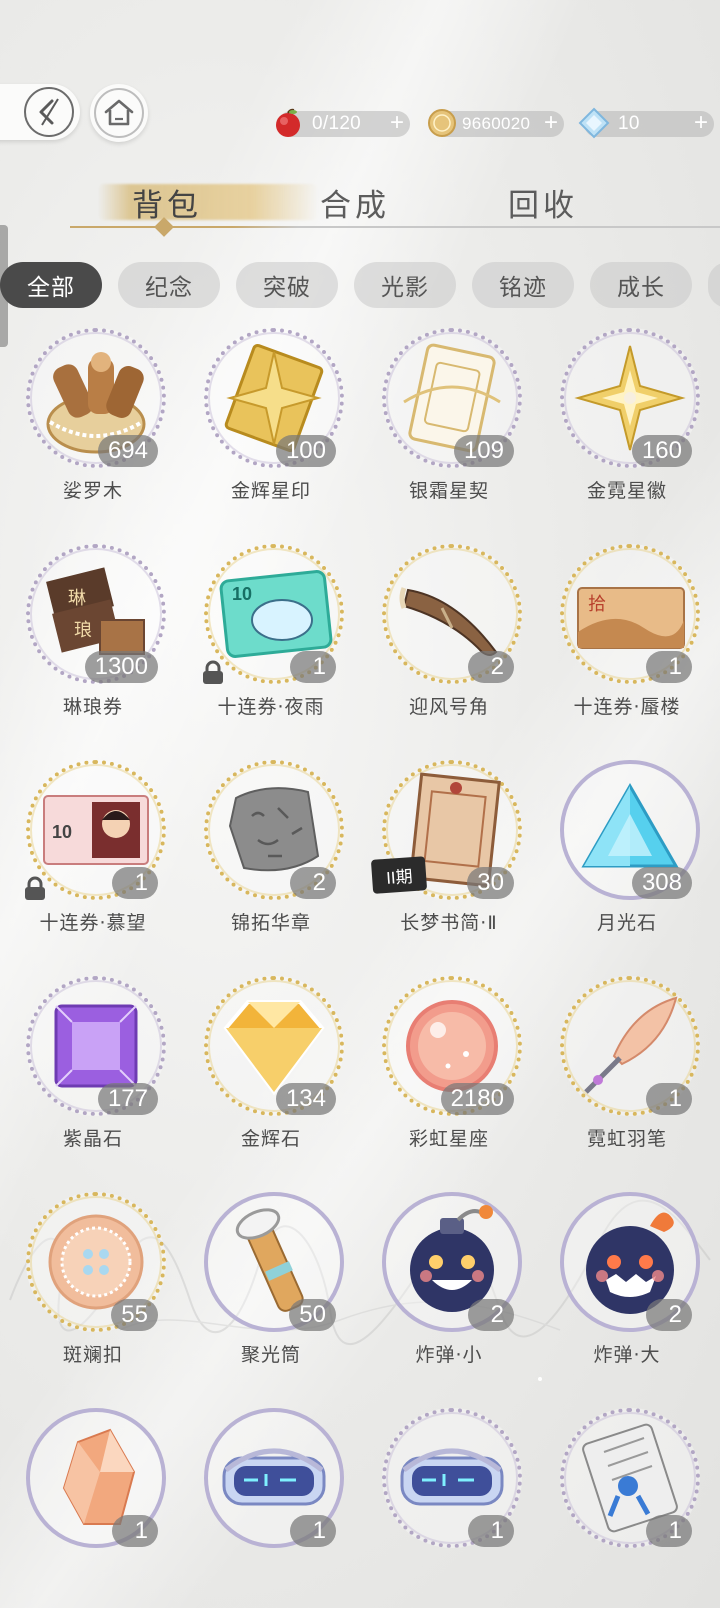 The image size is (720, 1608). What do you see at coordinates (448, 707) in the screenshot?
I see `item-name: 迎风号角` at bounding box center [448, 707].